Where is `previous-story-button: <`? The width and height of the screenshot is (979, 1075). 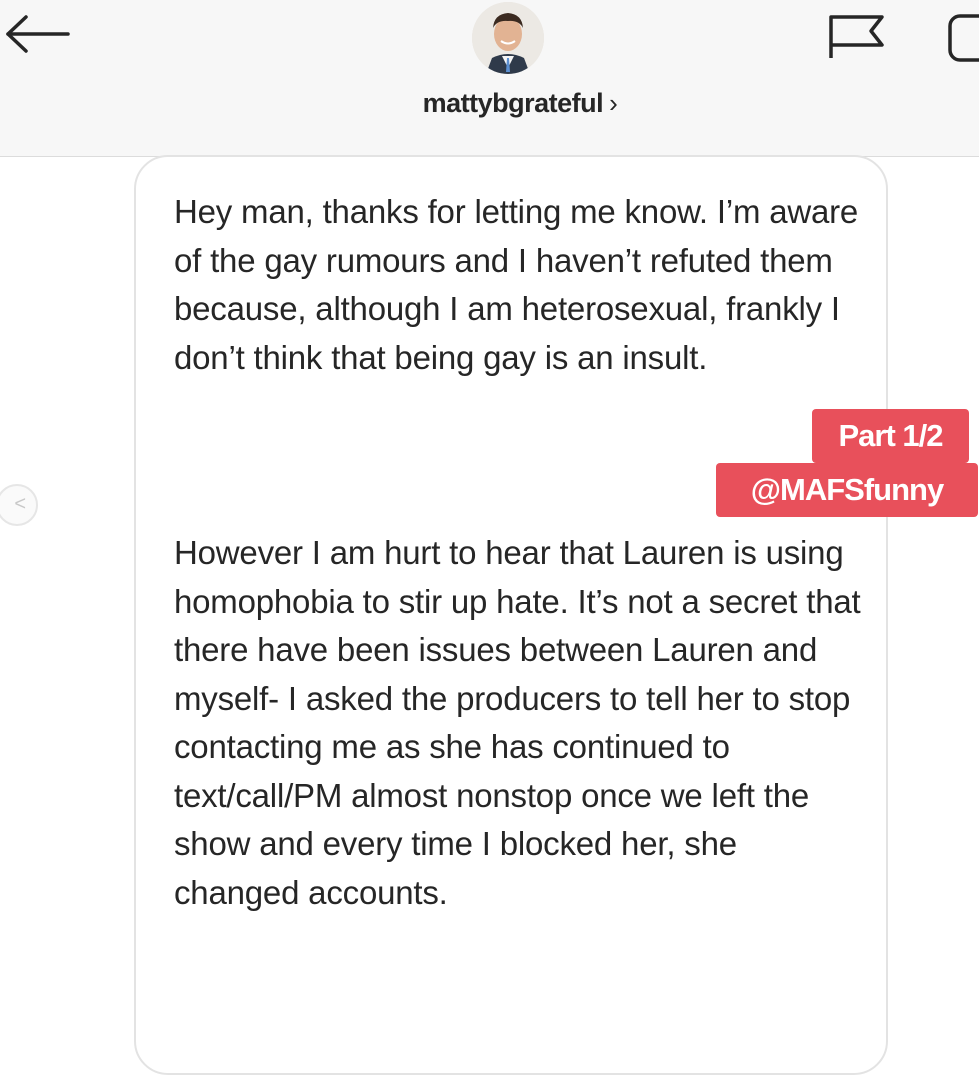 previous-story-button: < is located at coordinates (19, 505).